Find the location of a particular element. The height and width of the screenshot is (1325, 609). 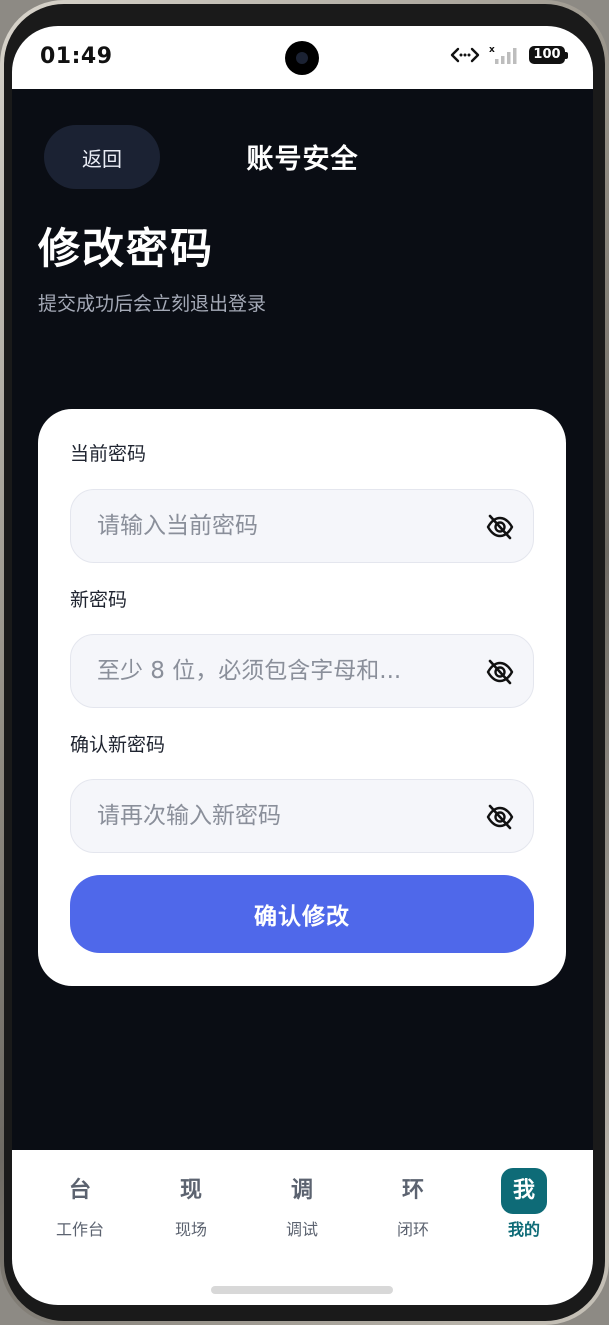

home-indicator is located at coordinates (302, 1290).